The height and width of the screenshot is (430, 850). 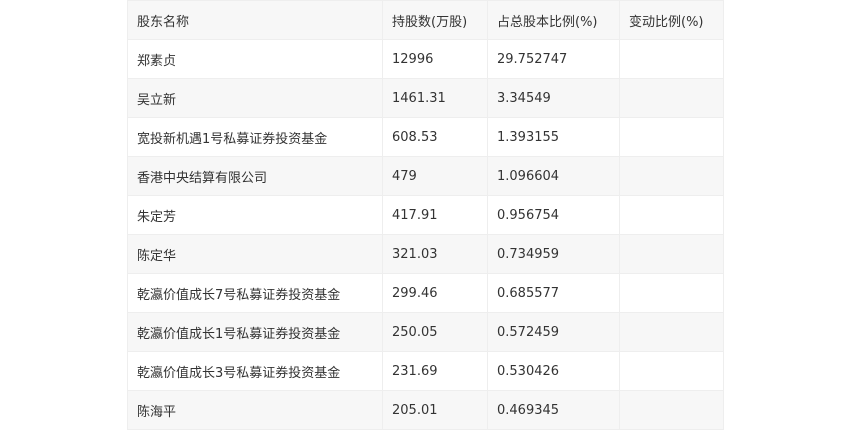 I want to click on table-row: 吴立新 1461.31 3.34549, so click(x=425, y=98).